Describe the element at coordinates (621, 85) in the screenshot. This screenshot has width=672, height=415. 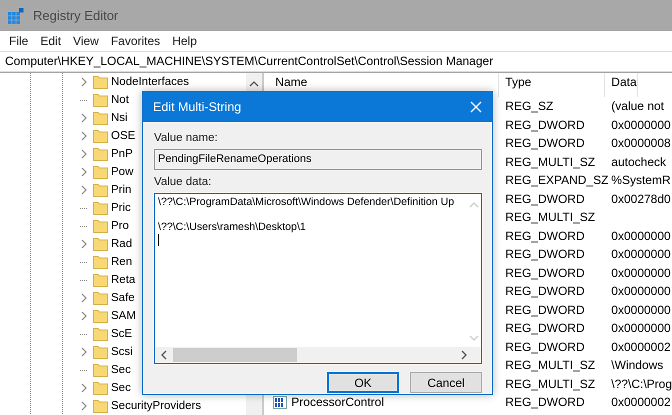
I see `column-header: Data` at that location.